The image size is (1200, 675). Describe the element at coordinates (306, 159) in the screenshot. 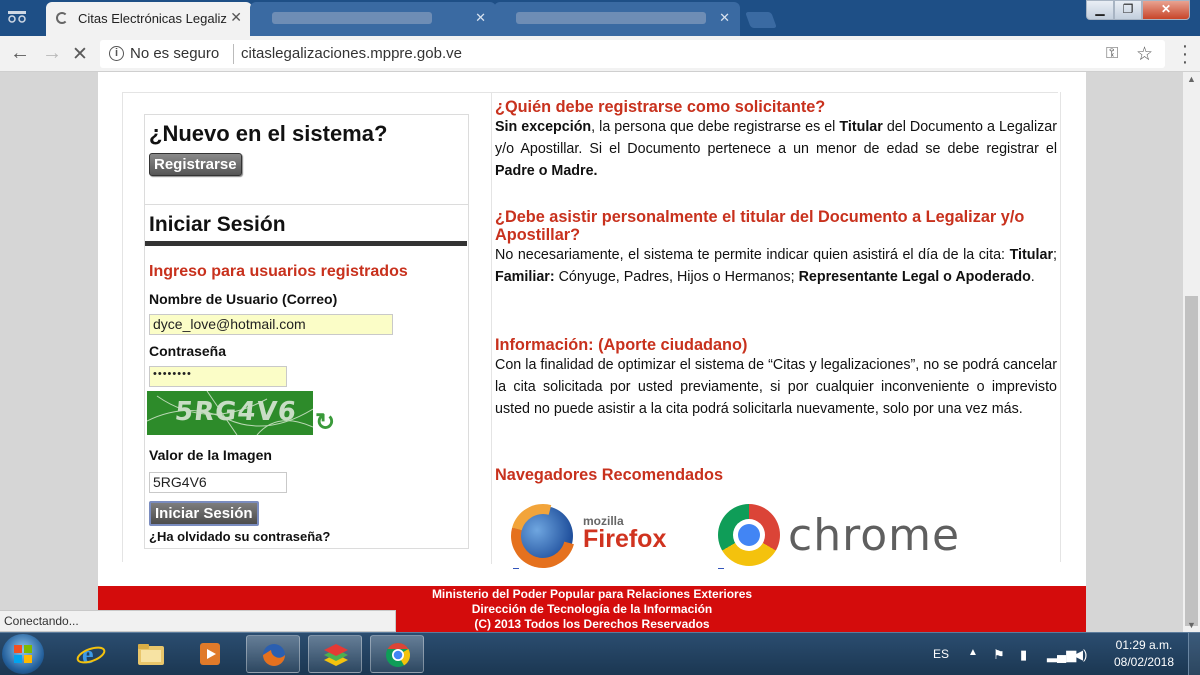

I see `new-user-panel: ¿Nuevo en el sistema? Registrarse` at that location.